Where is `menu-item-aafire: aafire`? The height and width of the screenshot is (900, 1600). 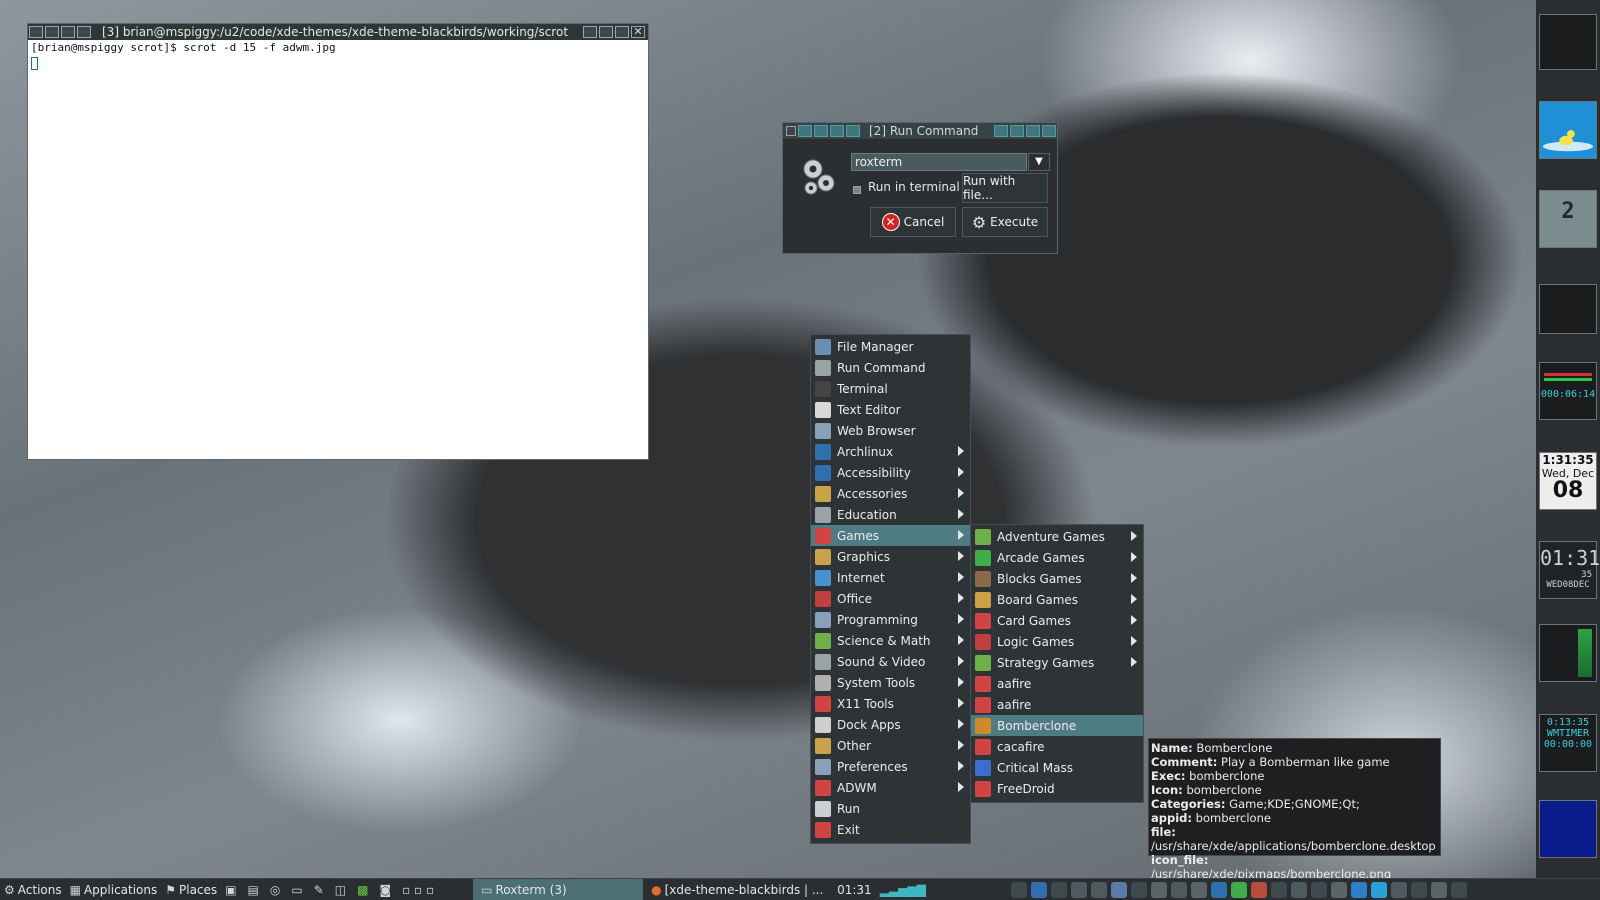 menu-item-aafire: aafire is located at coordinates (1057, 683).